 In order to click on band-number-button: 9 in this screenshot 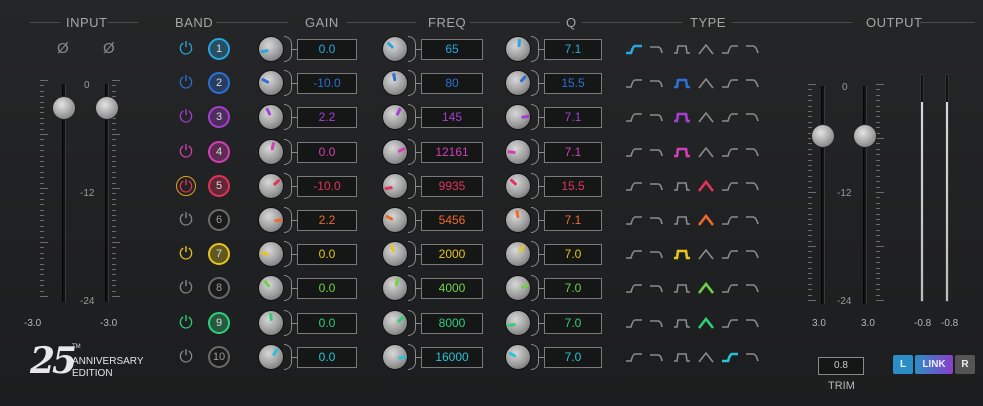, I will do `click(219, 322)`.